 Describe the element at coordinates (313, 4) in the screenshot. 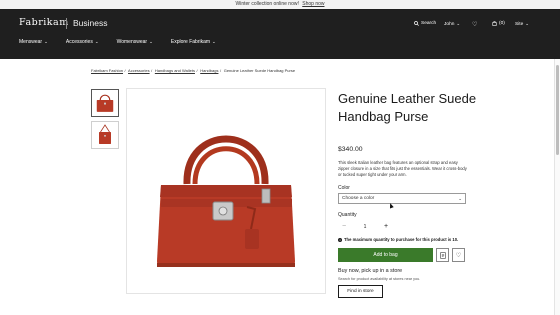

I see `shop-now-link: Shop now` at that location.